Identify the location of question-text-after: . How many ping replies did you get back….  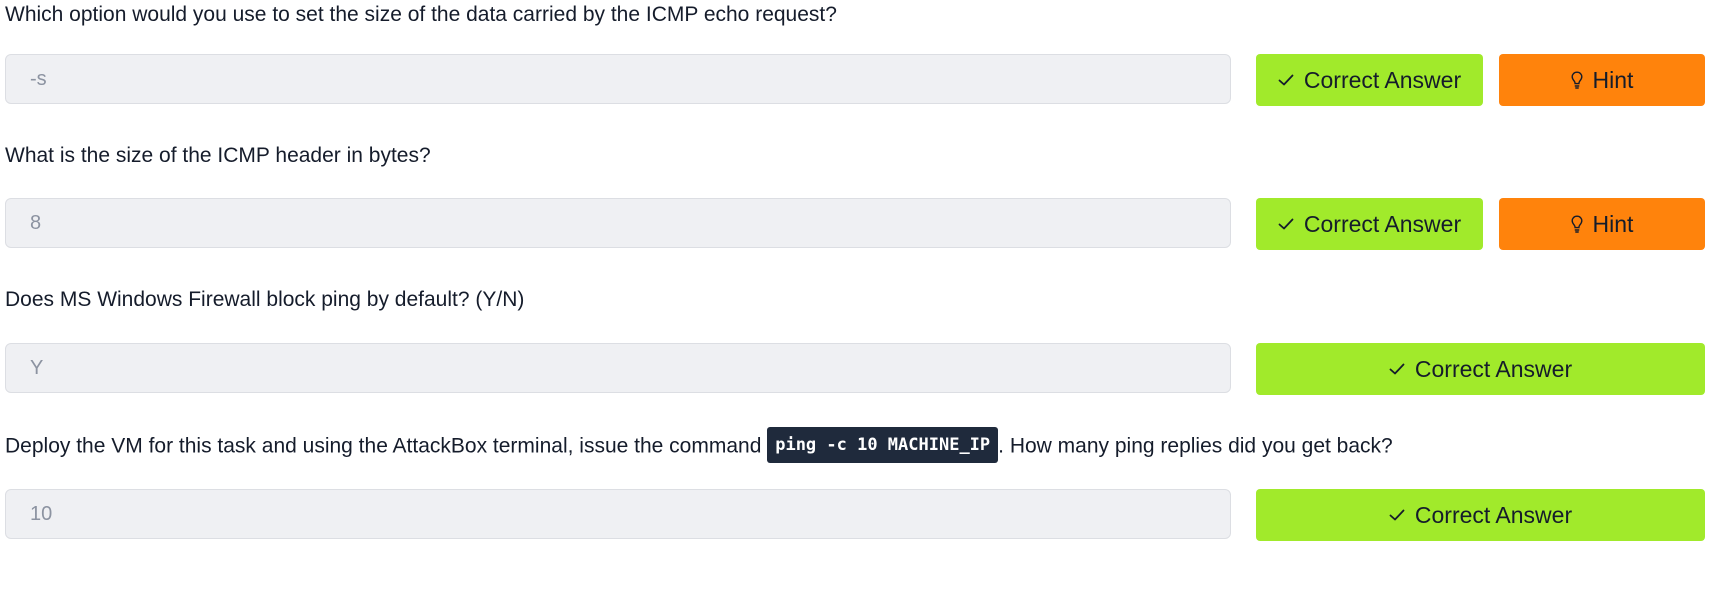
(1195, 446).